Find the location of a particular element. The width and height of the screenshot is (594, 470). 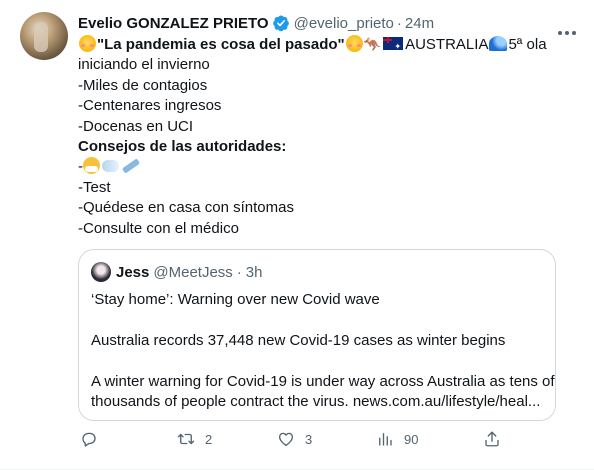

wave-emoji-icon is located at coordinates (498, 43).